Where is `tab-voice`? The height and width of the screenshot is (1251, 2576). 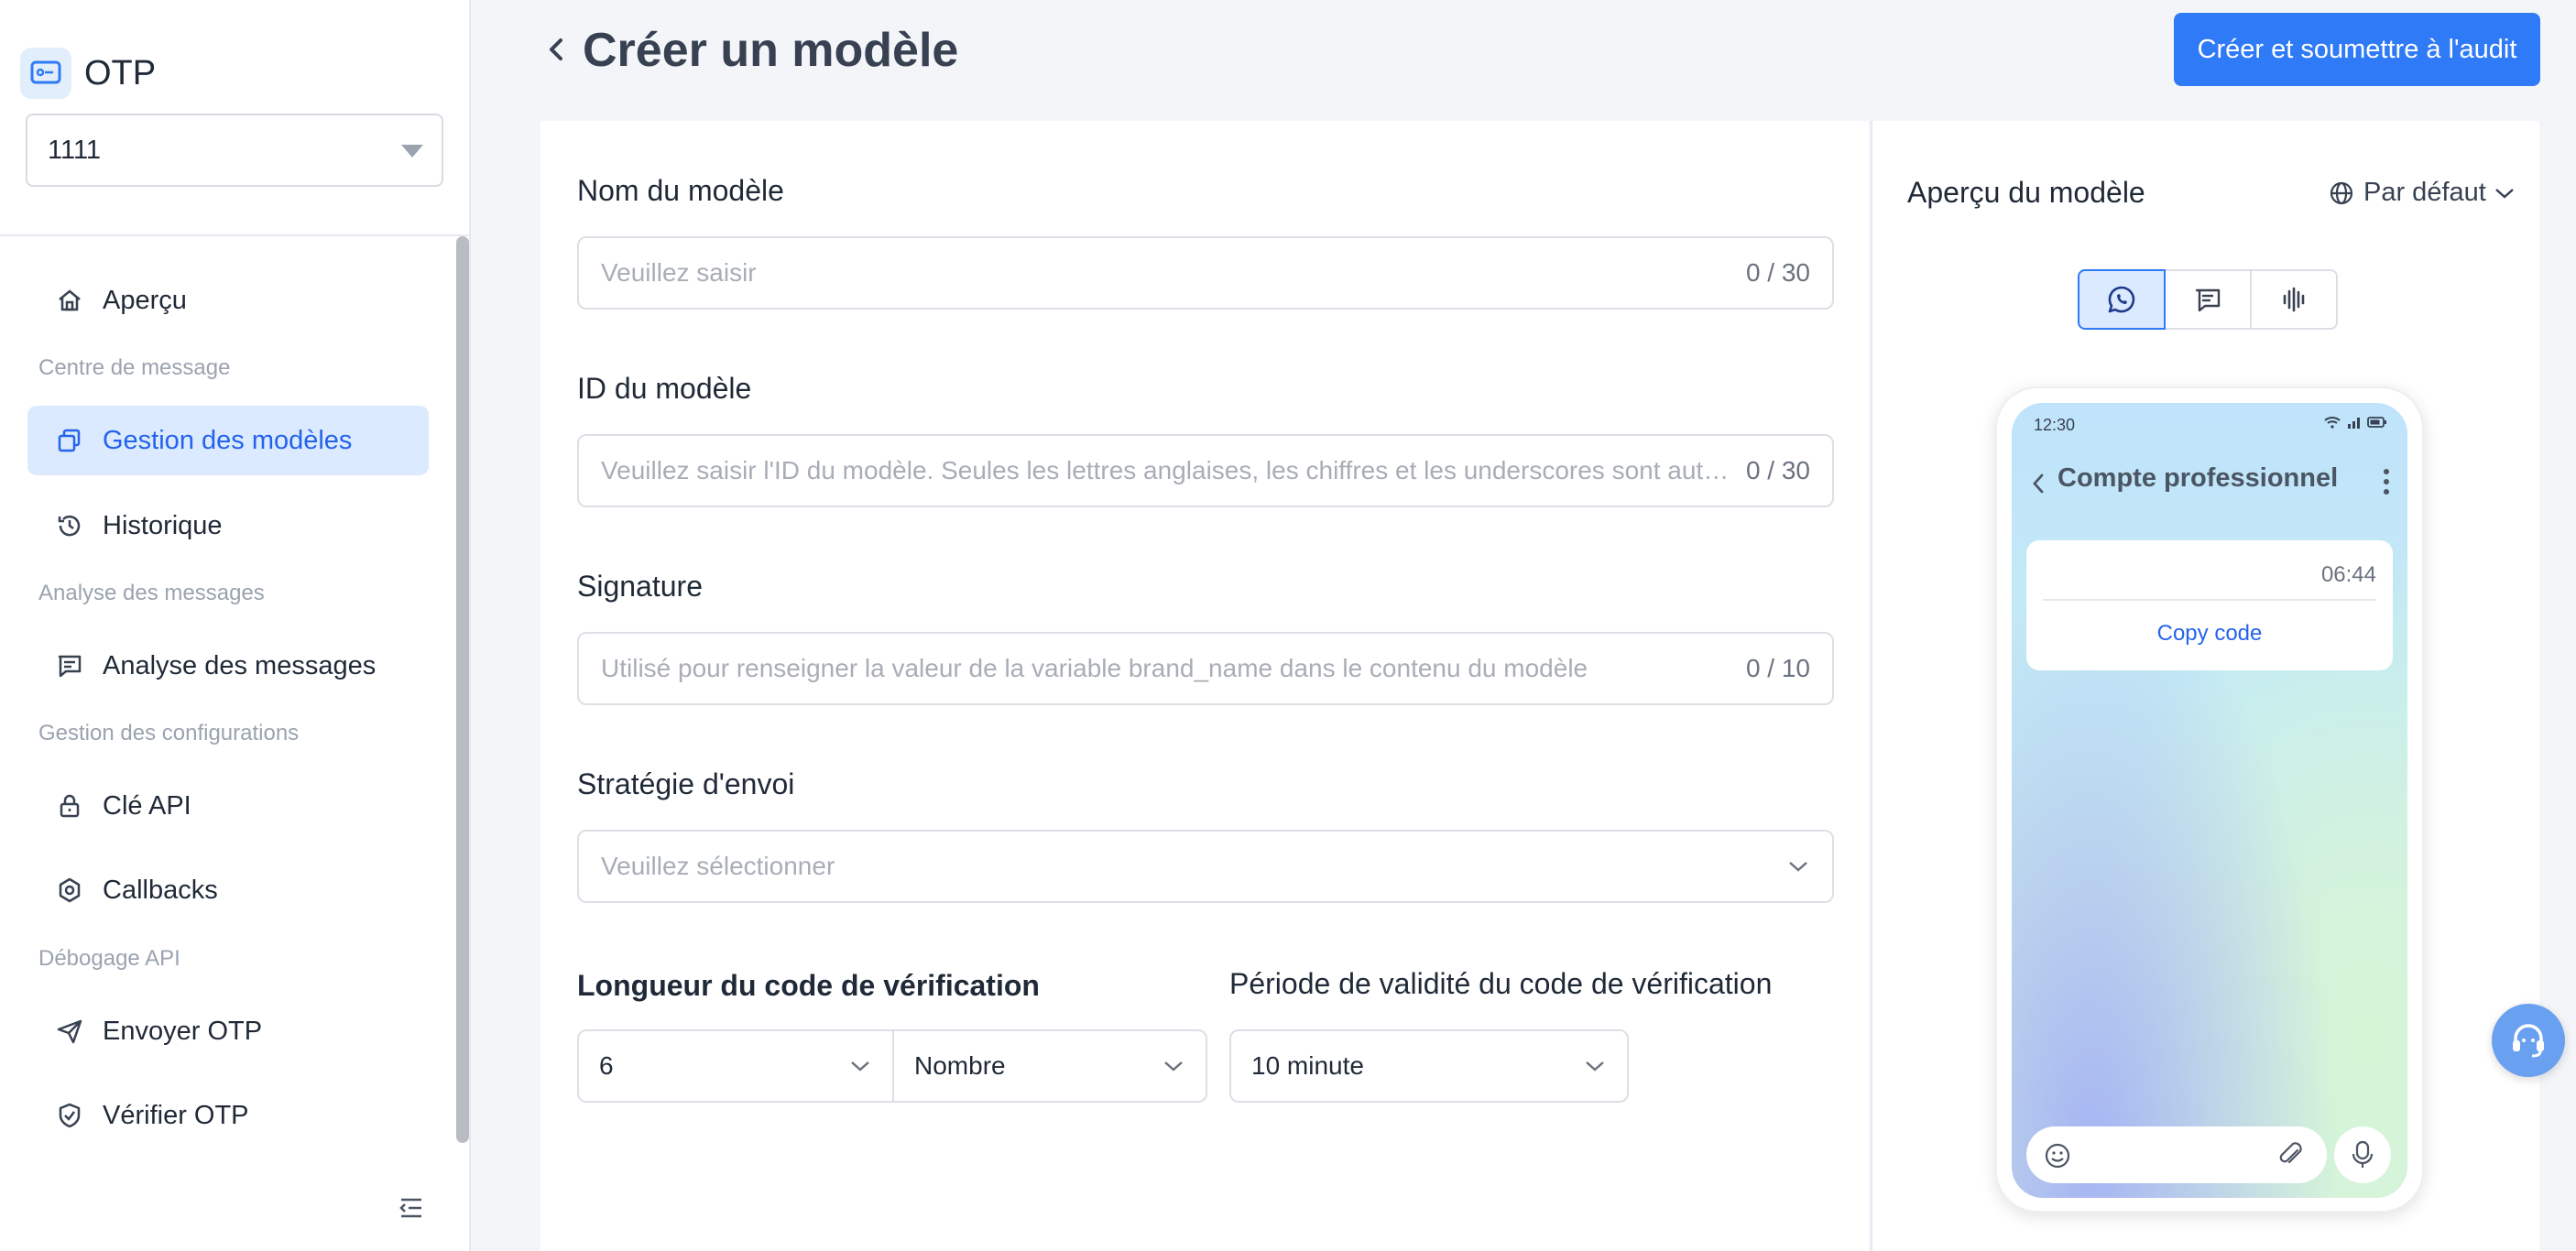 tab-voice is located at coordinates (2294, 299).